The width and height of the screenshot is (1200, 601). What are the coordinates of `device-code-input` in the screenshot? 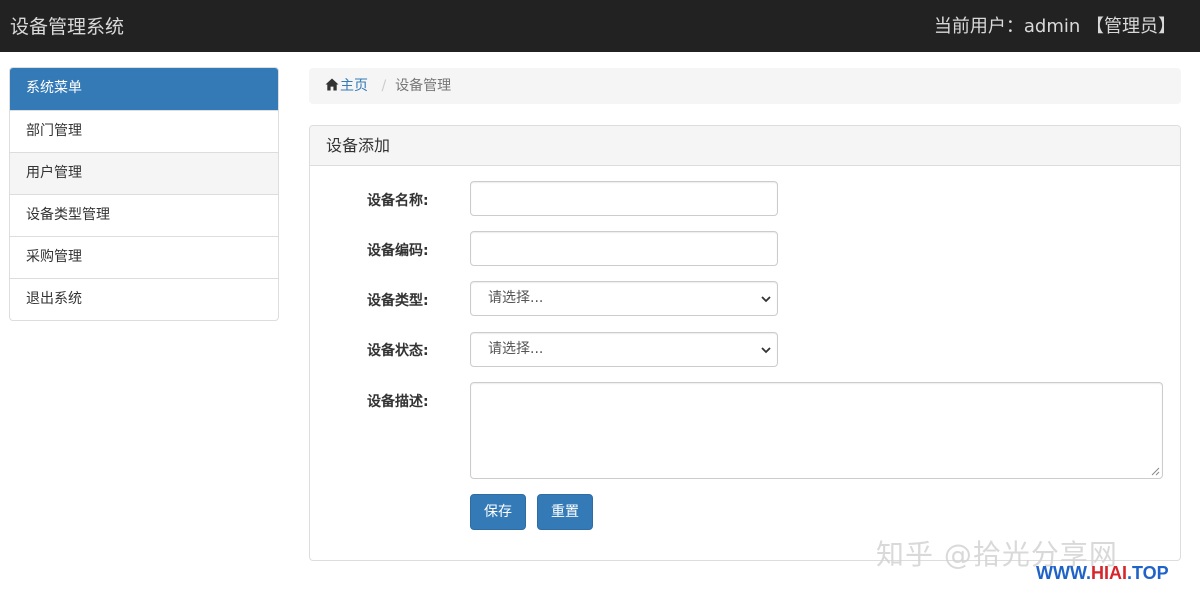 It's located at (624, 248).